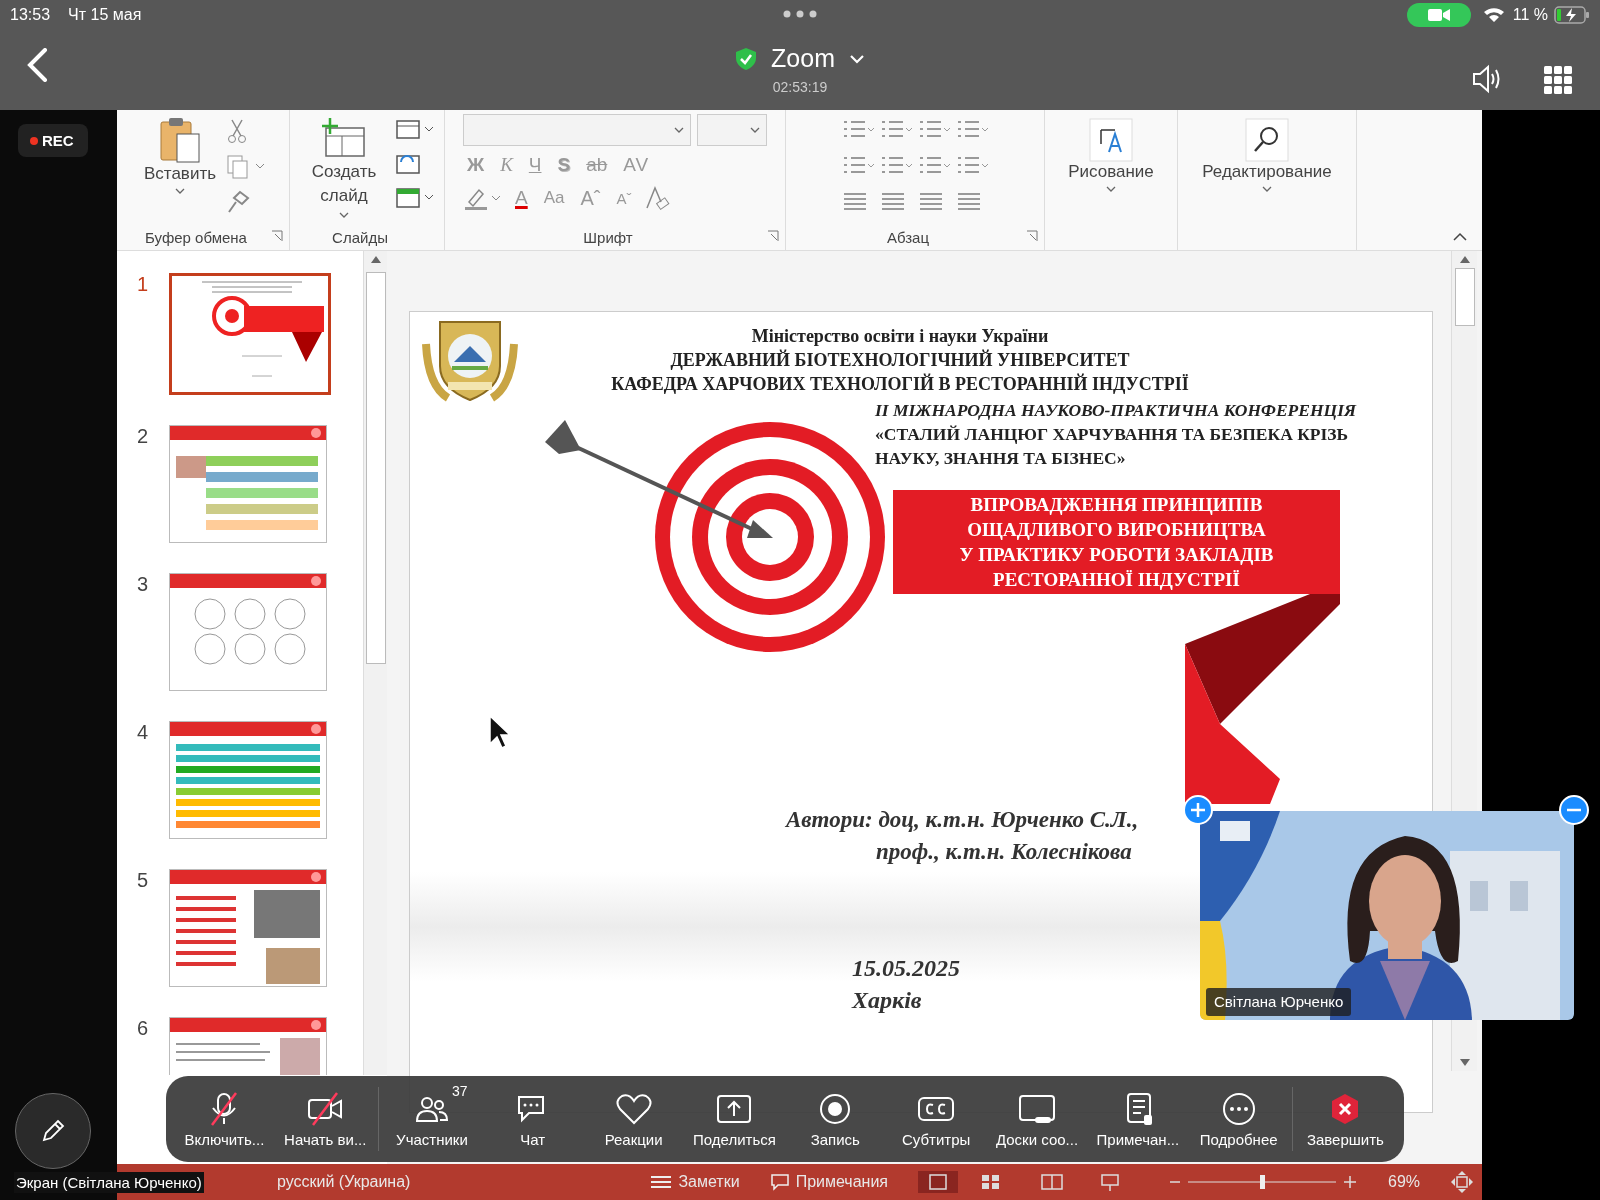 The width and height of the screenshot is (1600, 1200). Describe the element at coordinates (835, 1119) in the screenshot. I see `toolbar-button: Запись` at that location.